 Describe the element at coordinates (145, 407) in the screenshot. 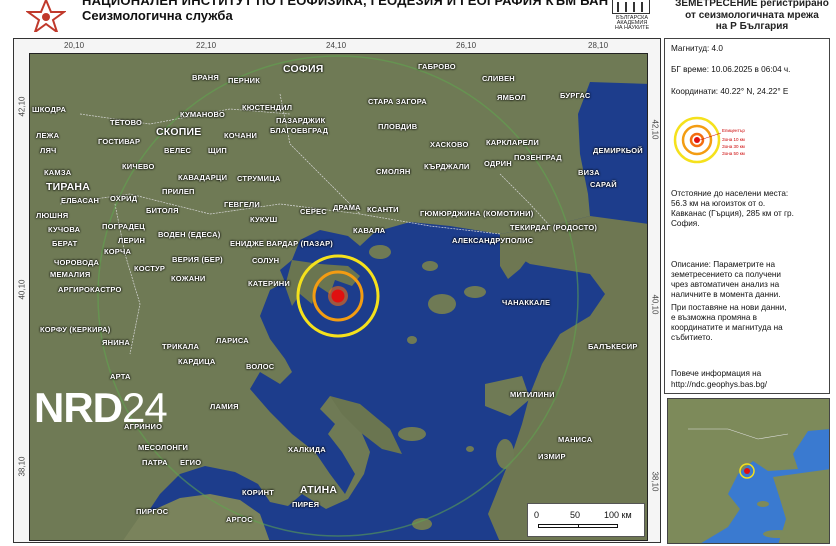

I see `watermark-thin: 24` at that location.